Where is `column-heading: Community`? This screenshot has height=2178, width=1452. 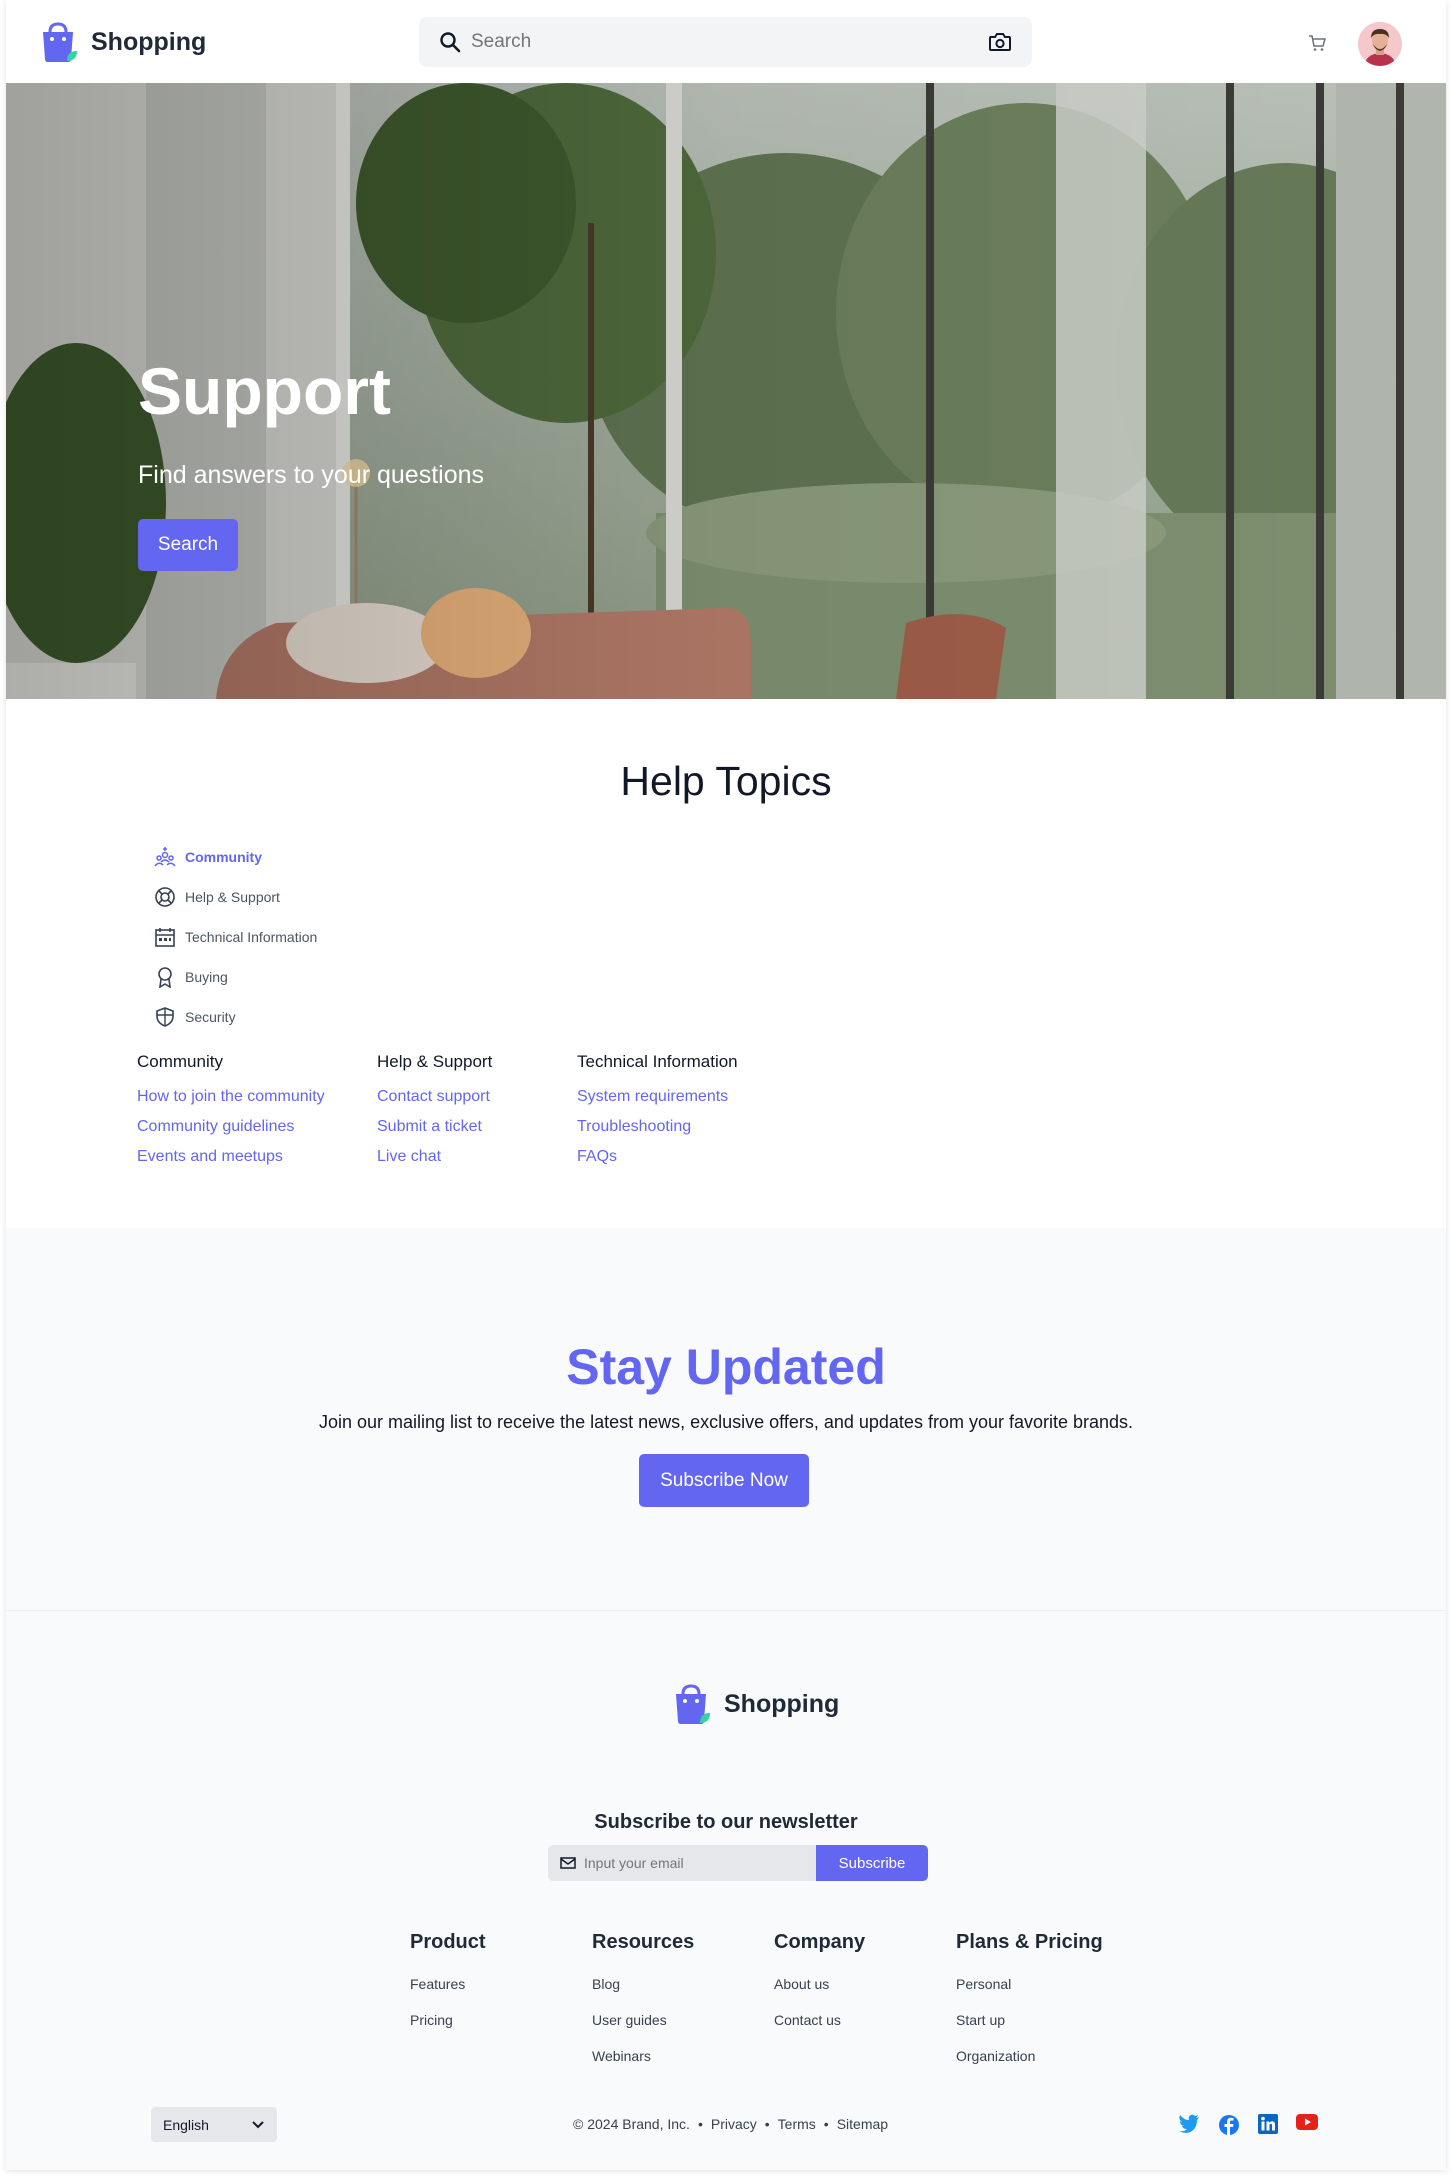
column-heading: Community is located at coordinates (180, 1061).